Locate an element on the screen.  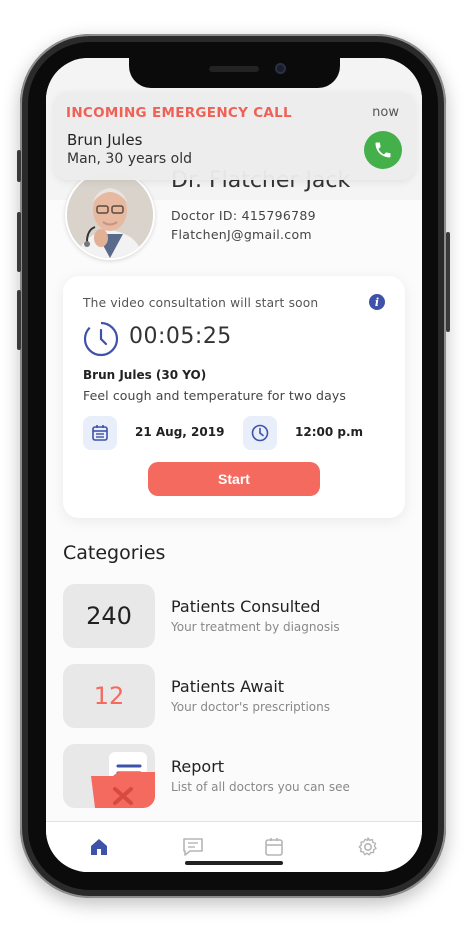
settings-tab is located at coordinates (368, 847).